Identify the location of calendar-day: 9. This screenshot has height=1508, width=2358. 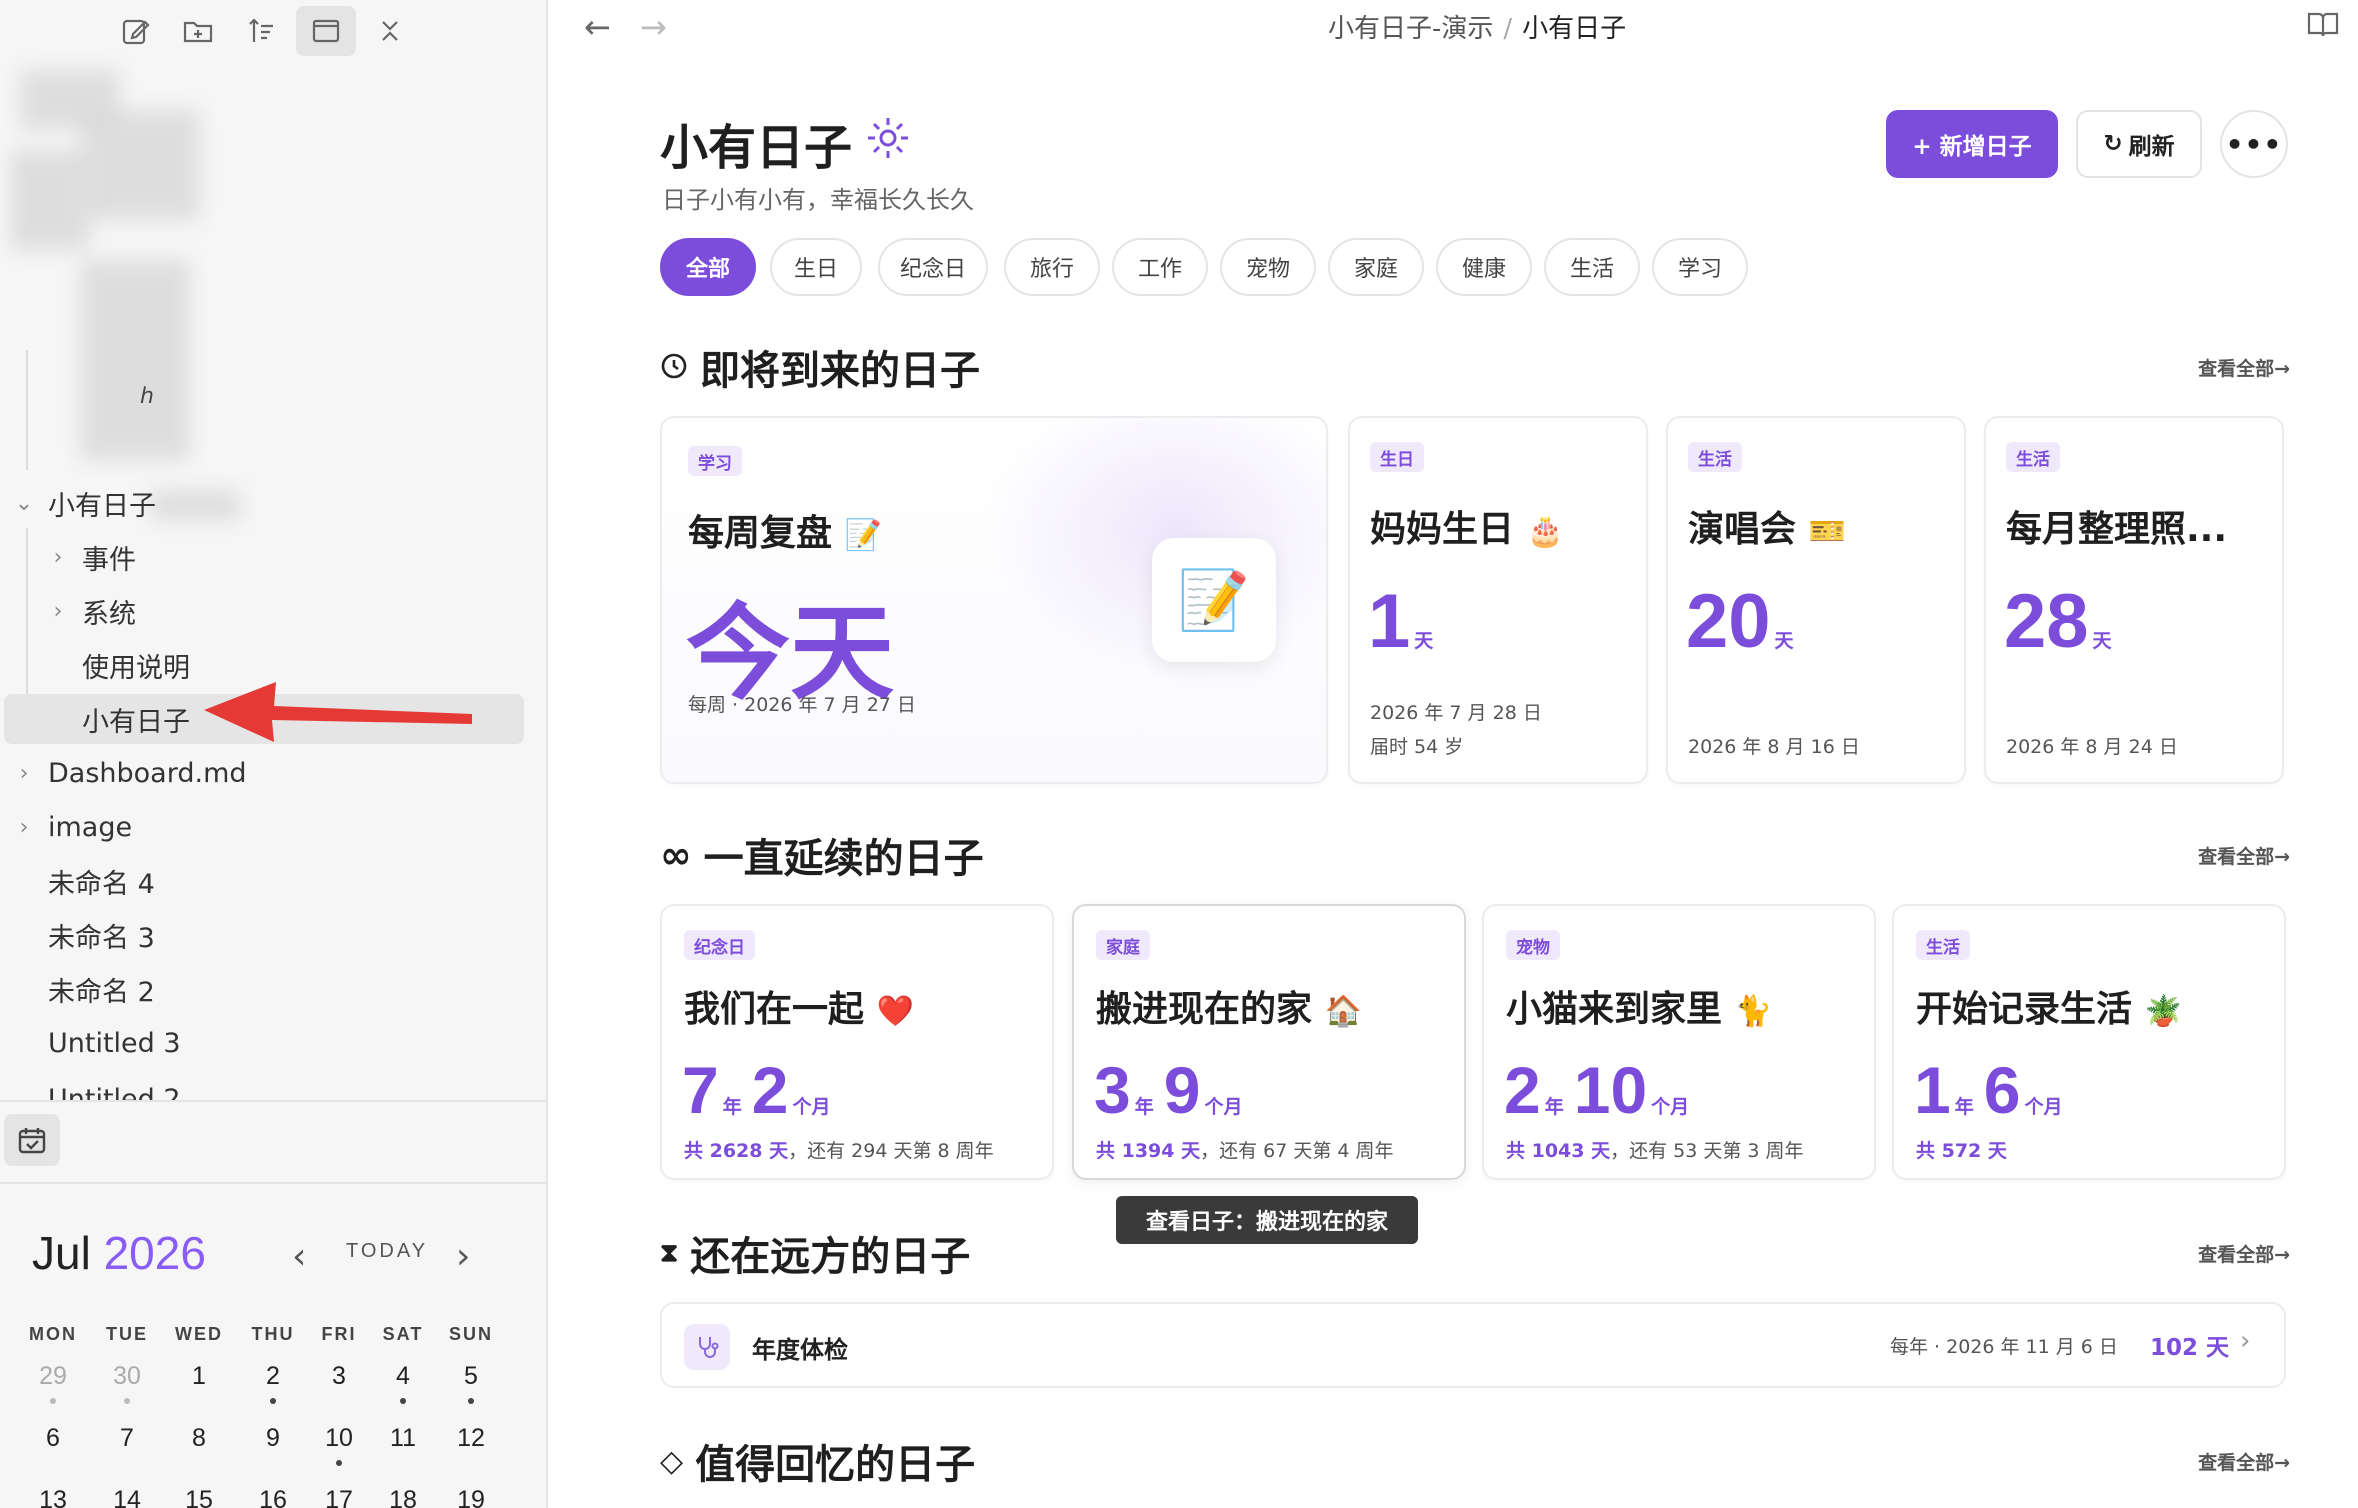
(273, 1438).